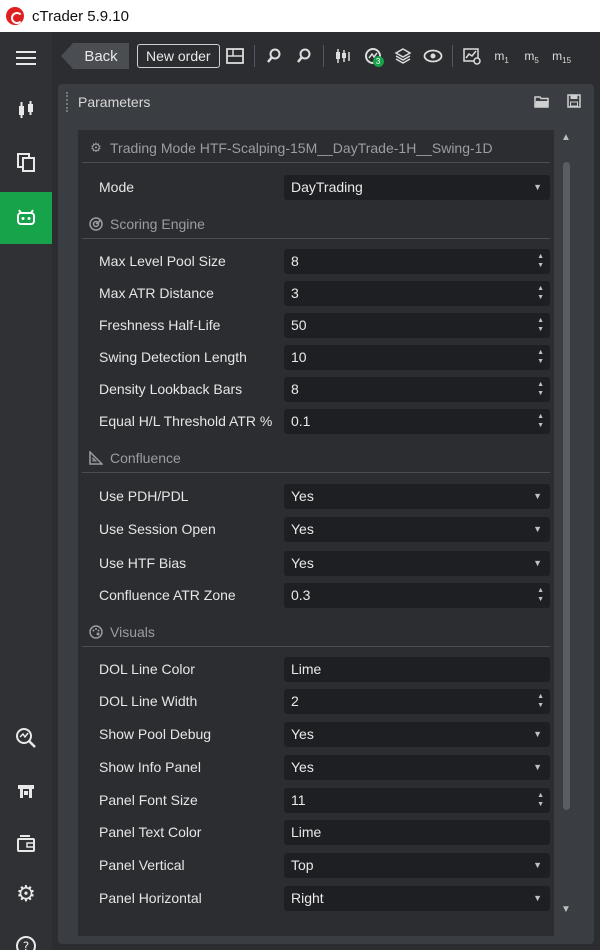 The width and height of the screenshot is (600, 950). Describe the element at coordinates (417, 865) in the screenshot. I see `panel-vertical-dropdown: Top ▼` at that location.